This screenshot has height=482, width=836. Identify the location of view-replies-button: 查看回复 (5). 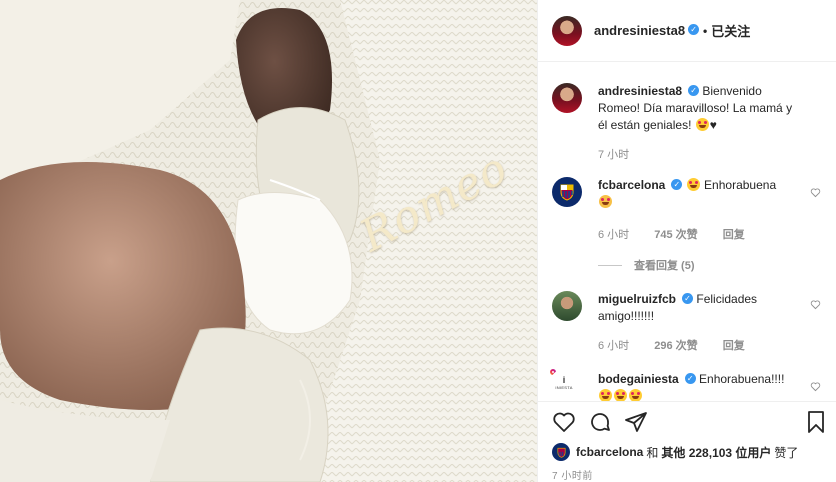
(646, 265).